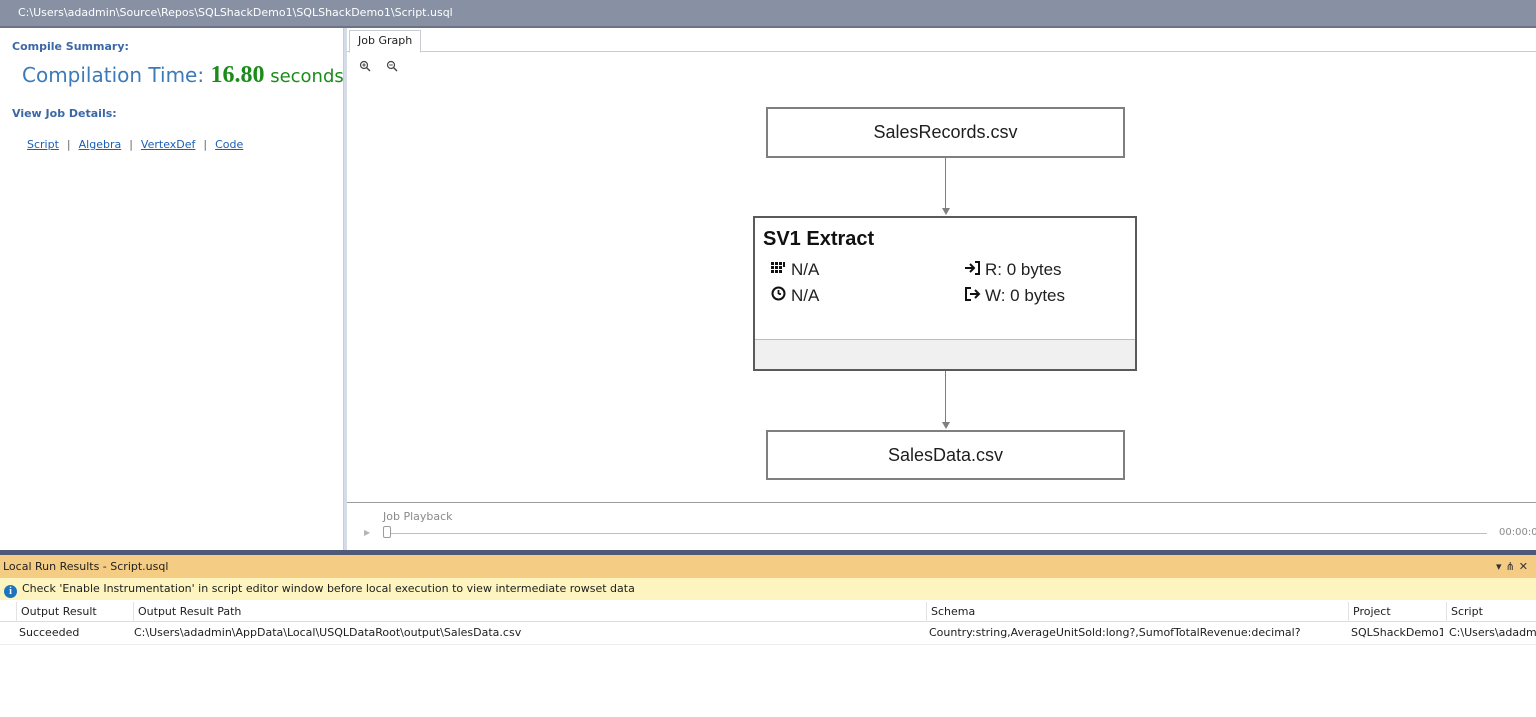 The height and width of the screenshot is (717, 1536). Describe the element at coordinates (805, 269) in the screenshot. I see `vertices-value: N/A` at that location.